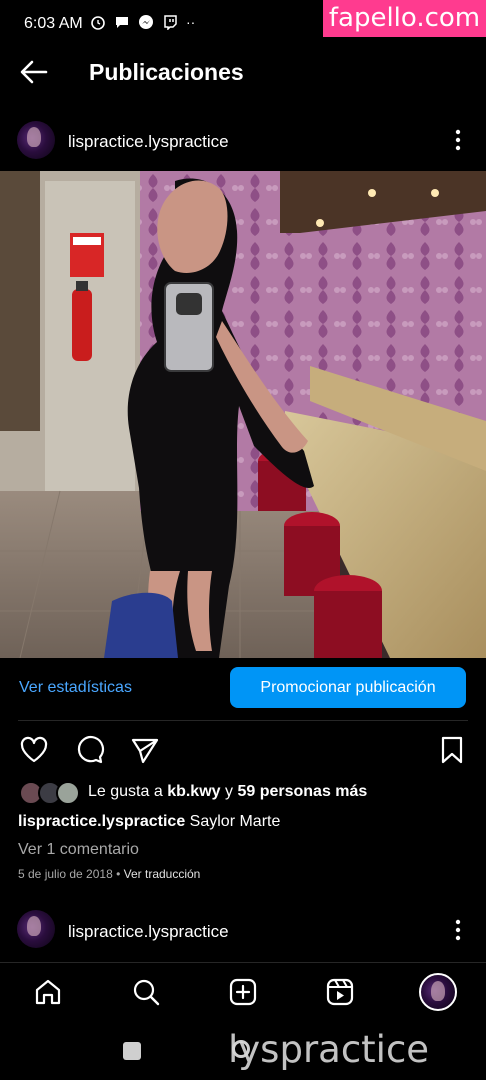  Describe the element at coordinates (302, 791) in the screenshot. I see `likes-others: 59 personas más` at that location.